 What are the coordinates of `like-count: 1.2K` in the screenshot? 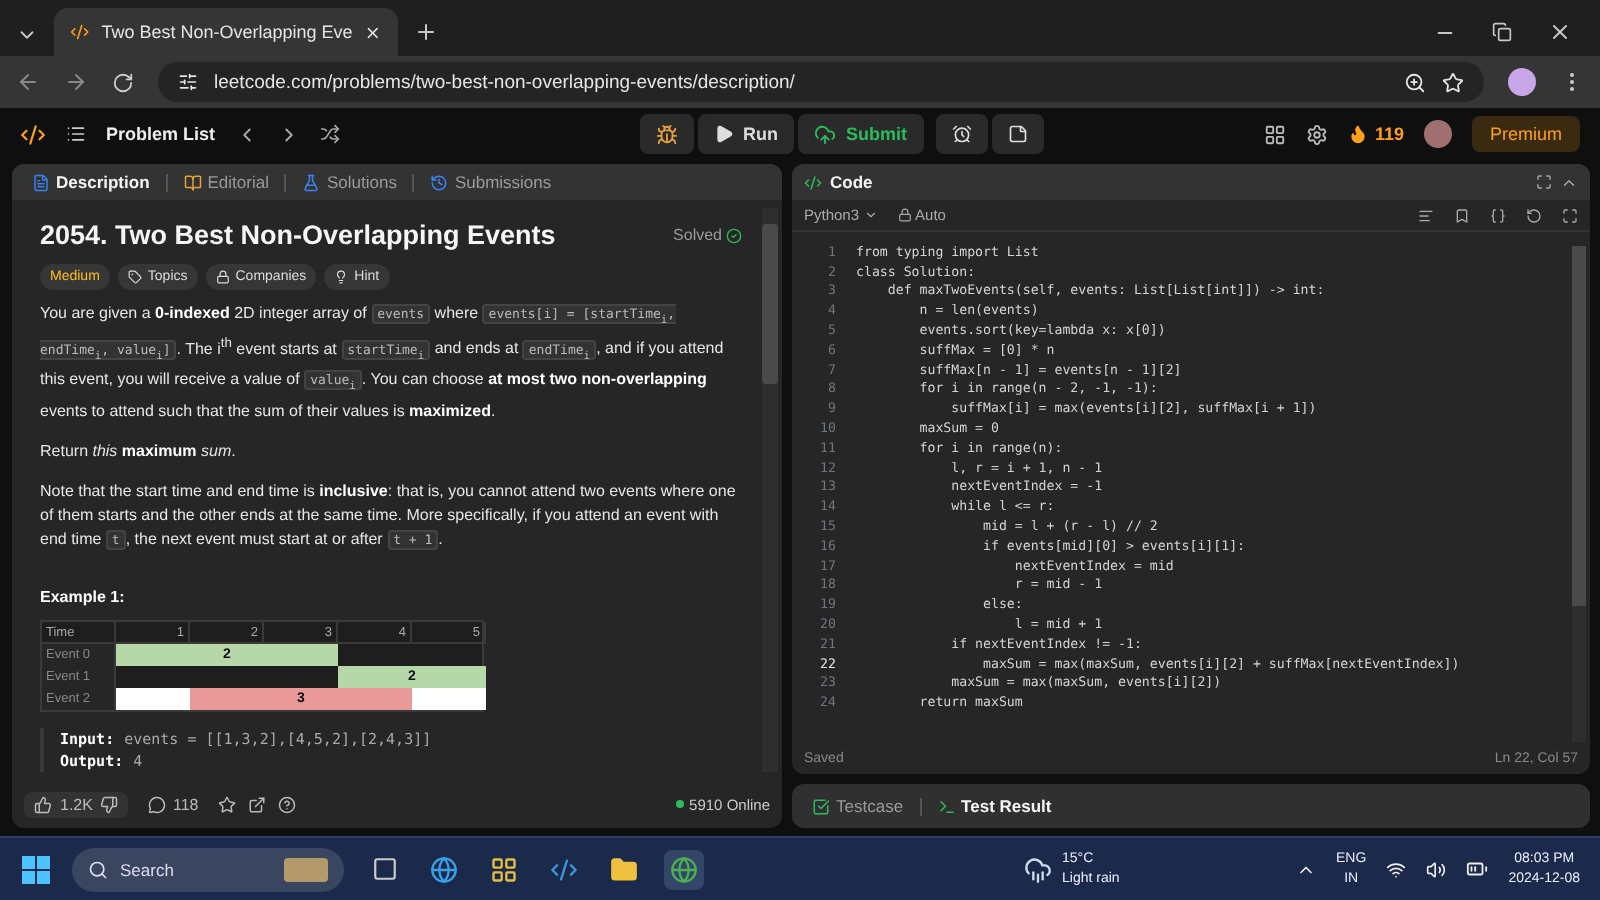 It's located at (76, 804).